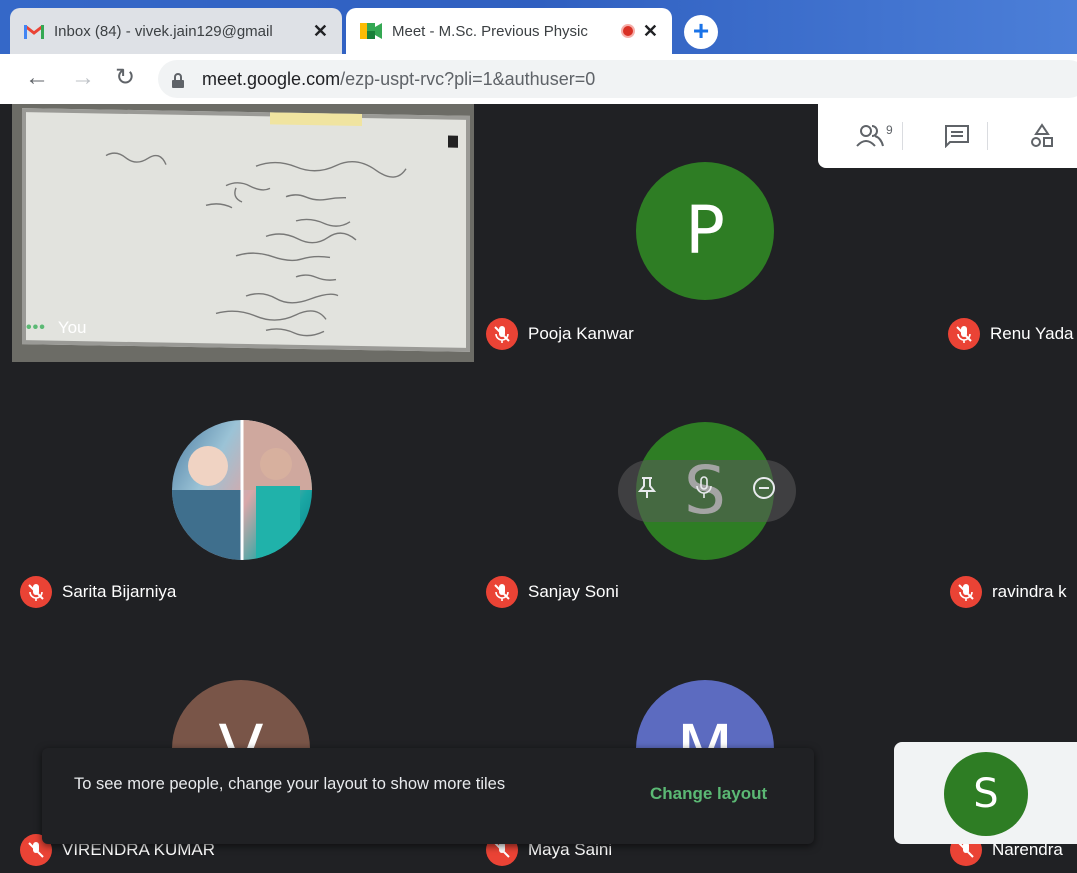 Image resolution: width=1077 pixels, height=873 pixels. I want to click on participant-label: Sanjay Soni, so click(552, 592).